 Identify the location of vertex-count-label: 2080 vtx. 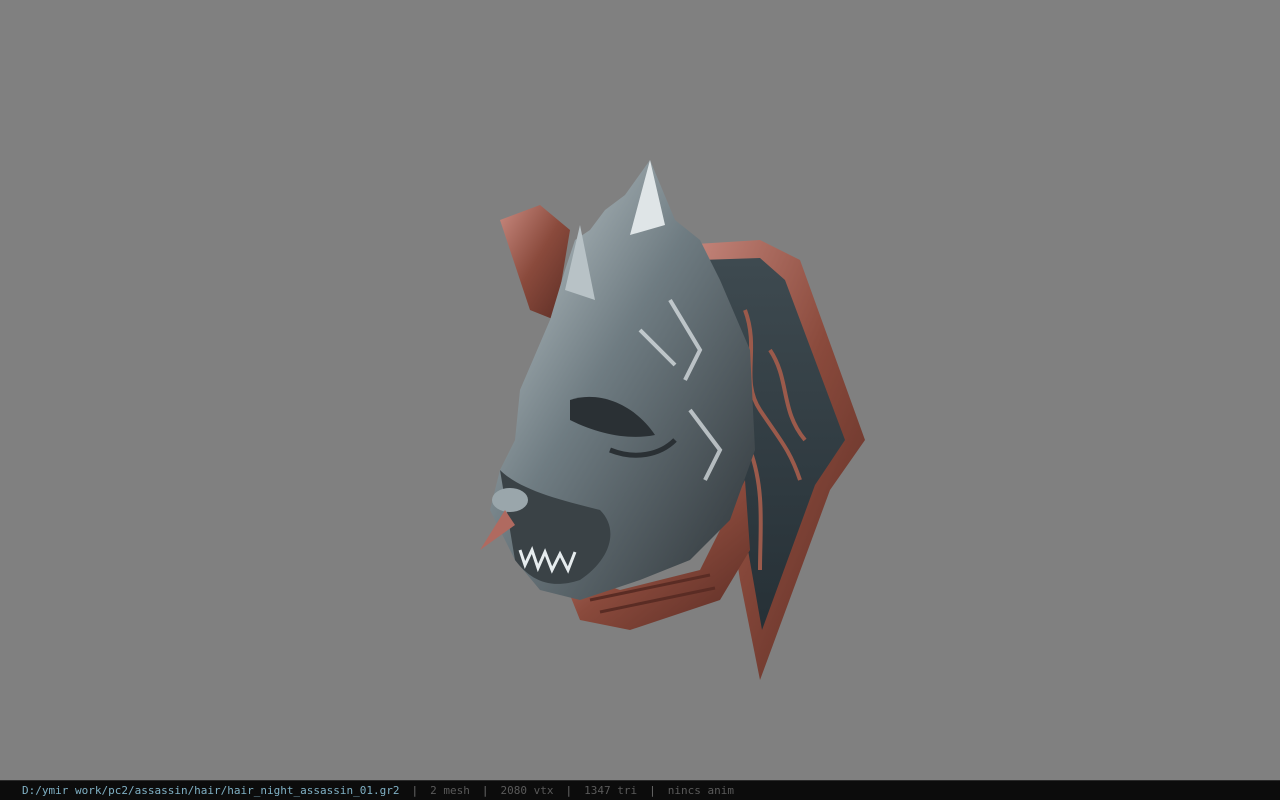
(527, 790).